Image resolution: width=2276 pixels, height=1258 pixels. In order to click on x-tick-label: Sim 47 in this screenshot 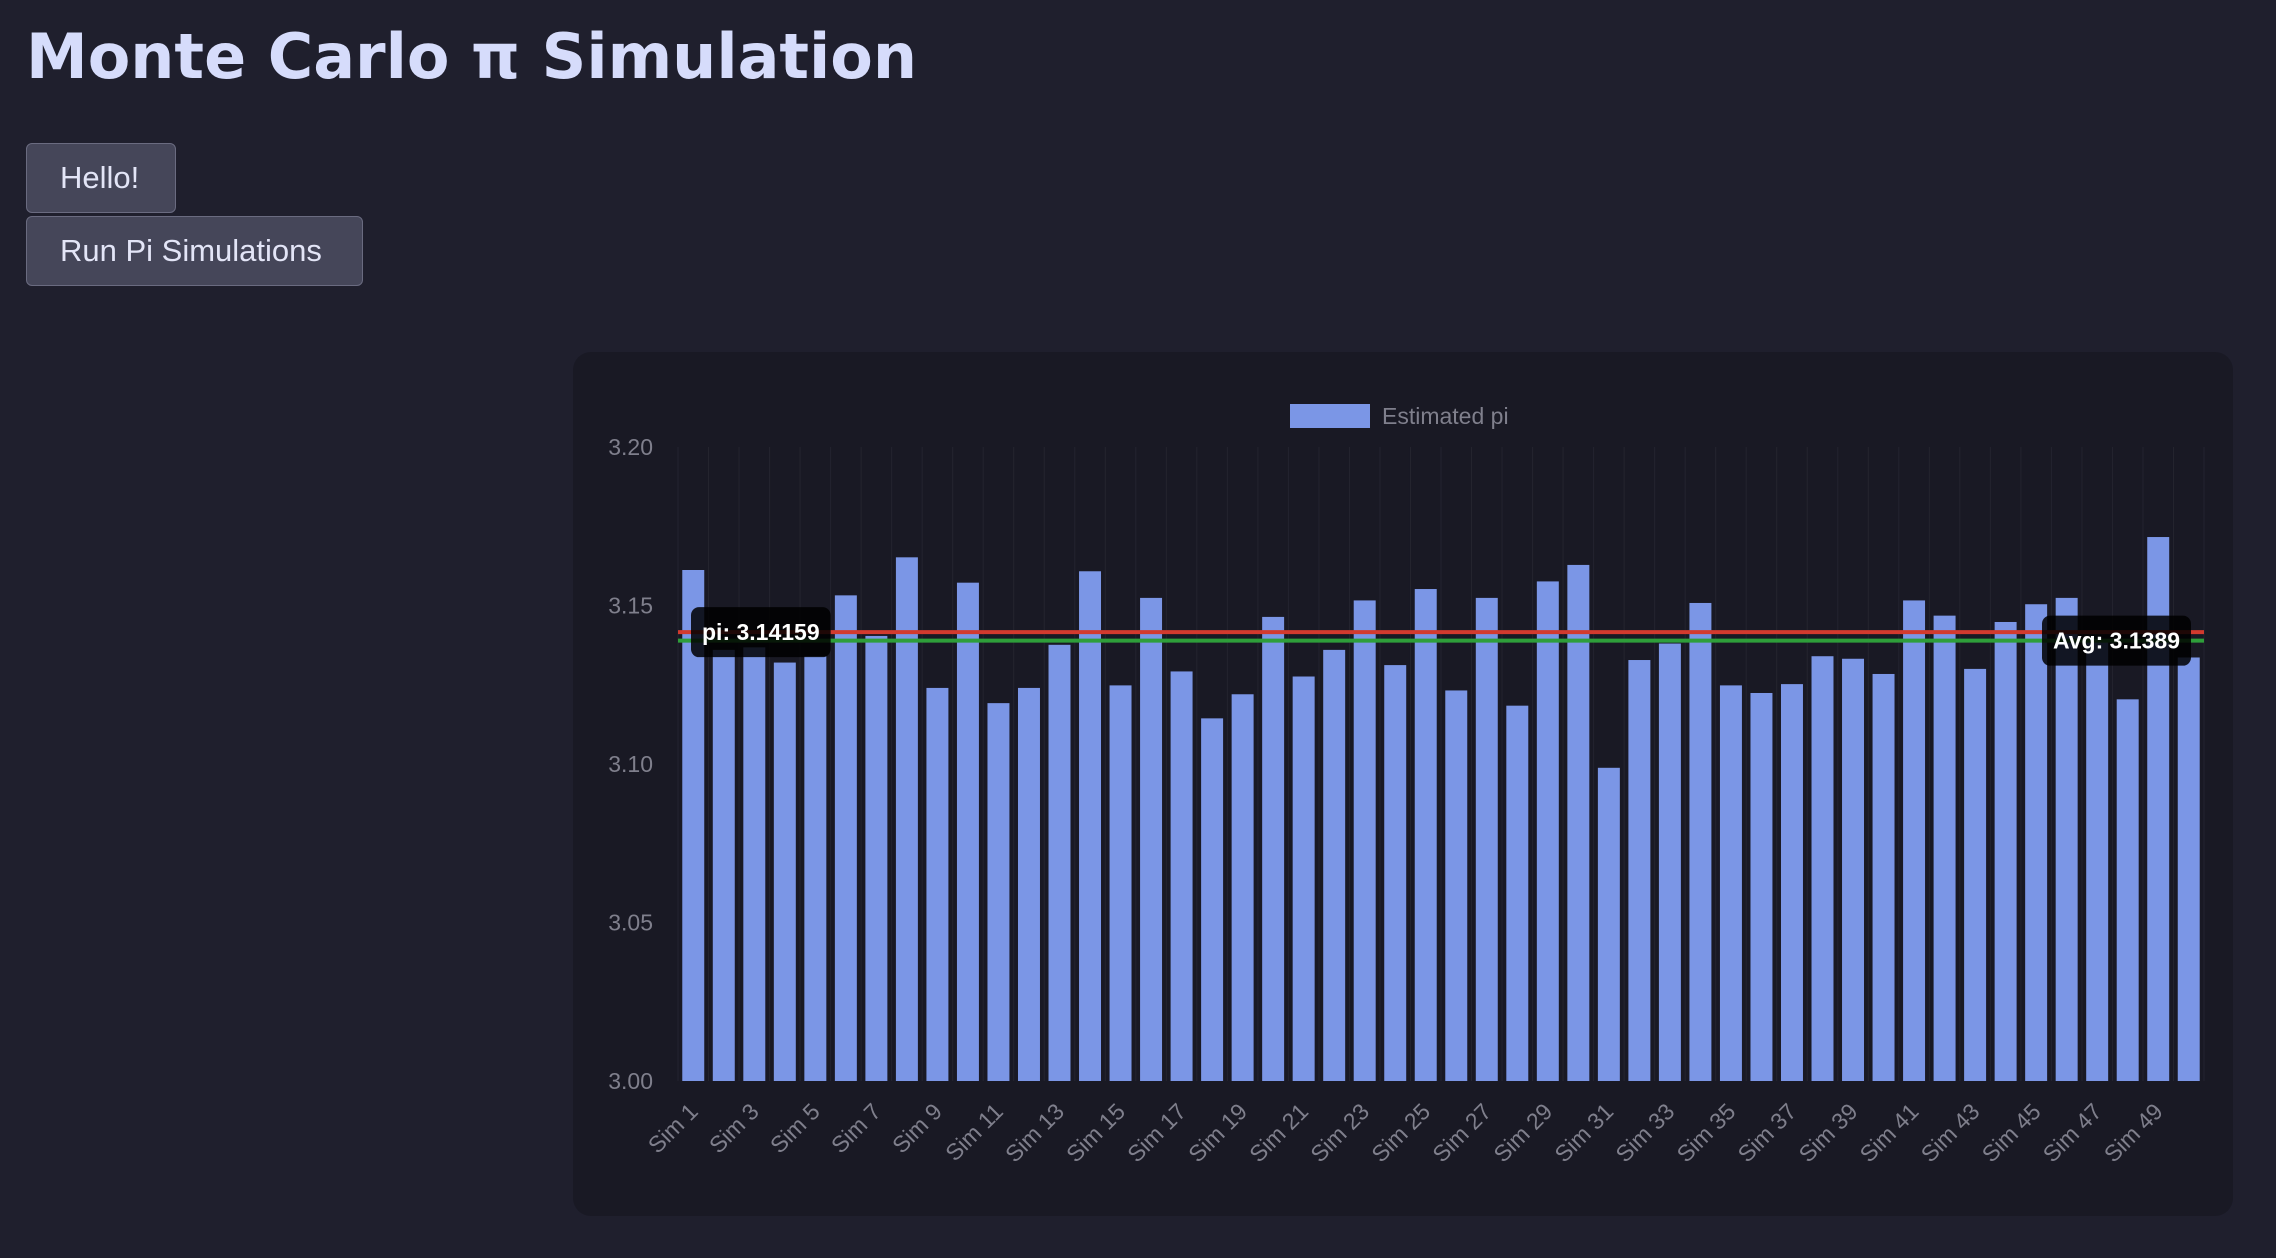, I will do `click(2072, 1132)`.